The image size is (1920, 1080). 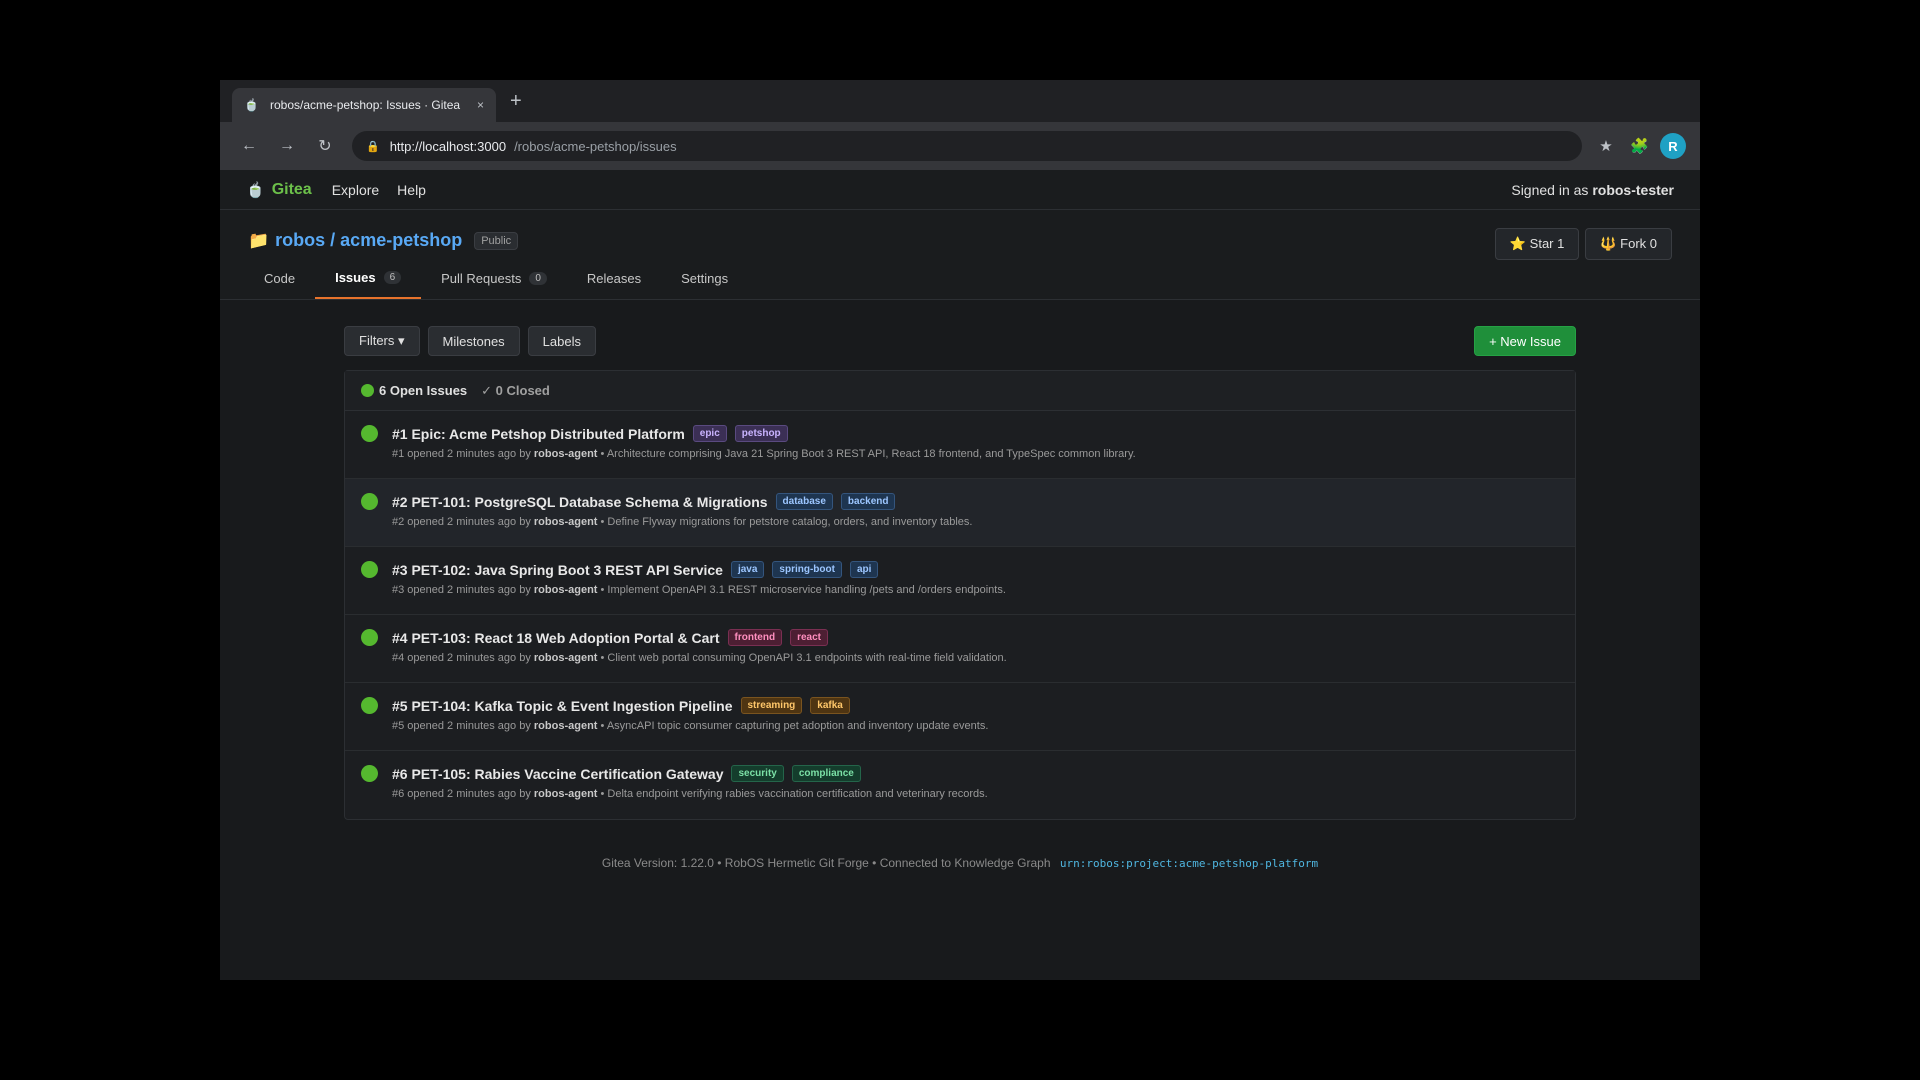 I want to click on profile-avatar: R, so click(x=1673, y=146).